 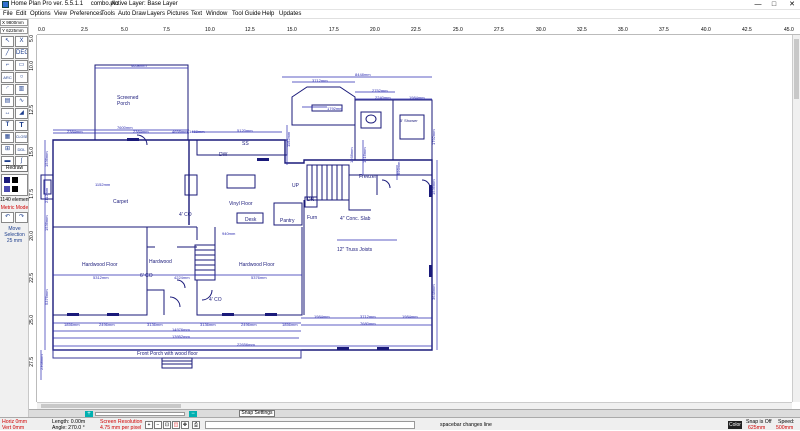 I want to click on pan-icon: ✥, so click(x=185, y=425).